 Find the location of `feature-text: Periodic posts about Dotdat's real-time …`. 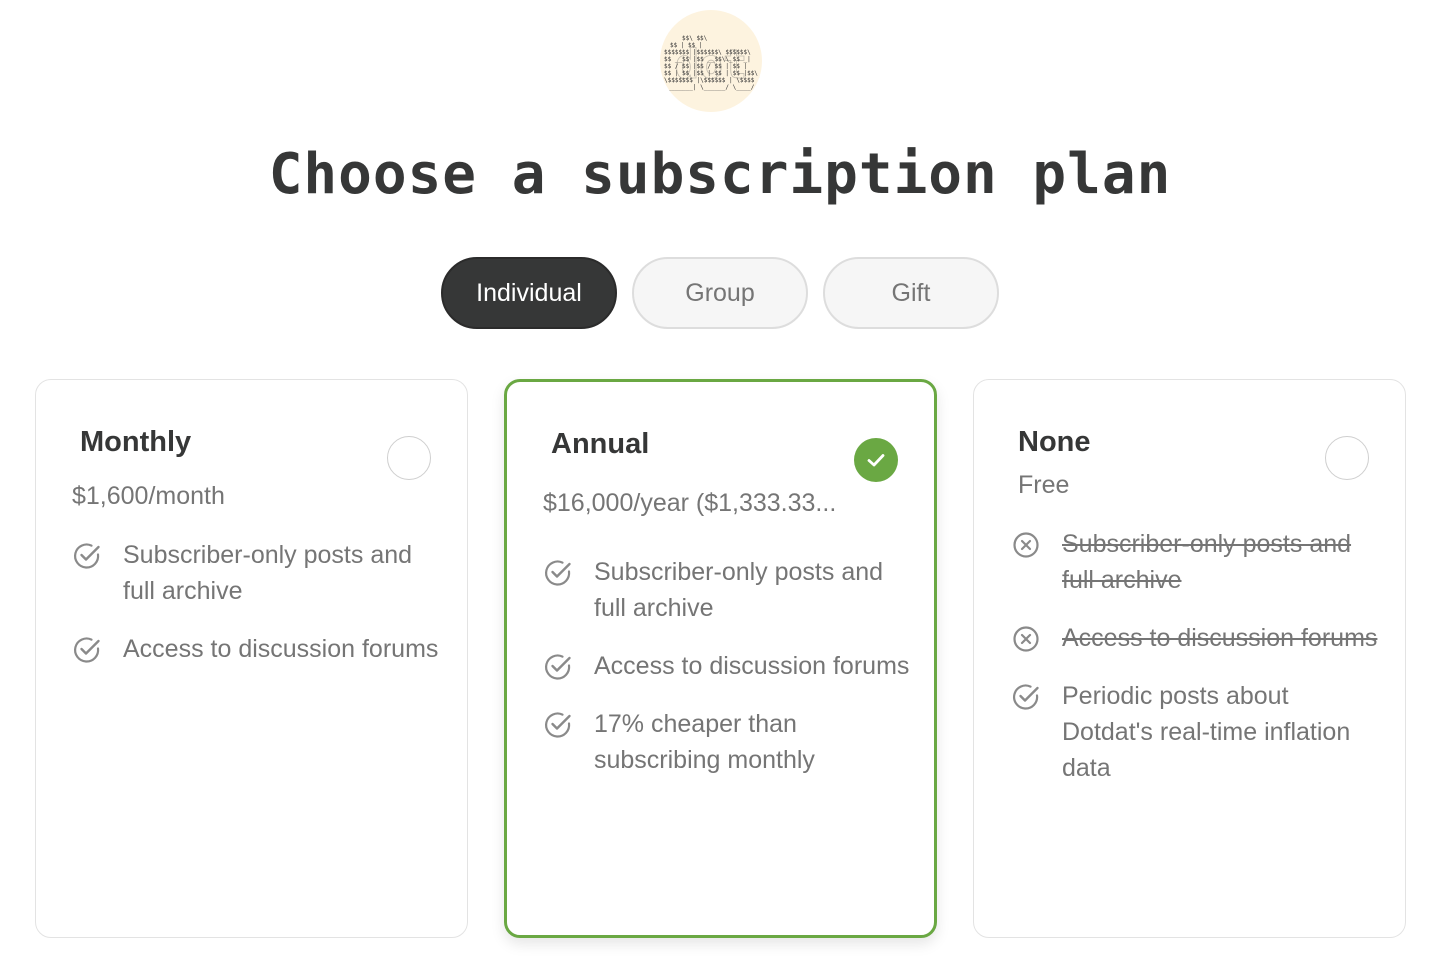

feature-text: Periodic posts about Dotdat's real-time … is located at coordinates (1206, 732).